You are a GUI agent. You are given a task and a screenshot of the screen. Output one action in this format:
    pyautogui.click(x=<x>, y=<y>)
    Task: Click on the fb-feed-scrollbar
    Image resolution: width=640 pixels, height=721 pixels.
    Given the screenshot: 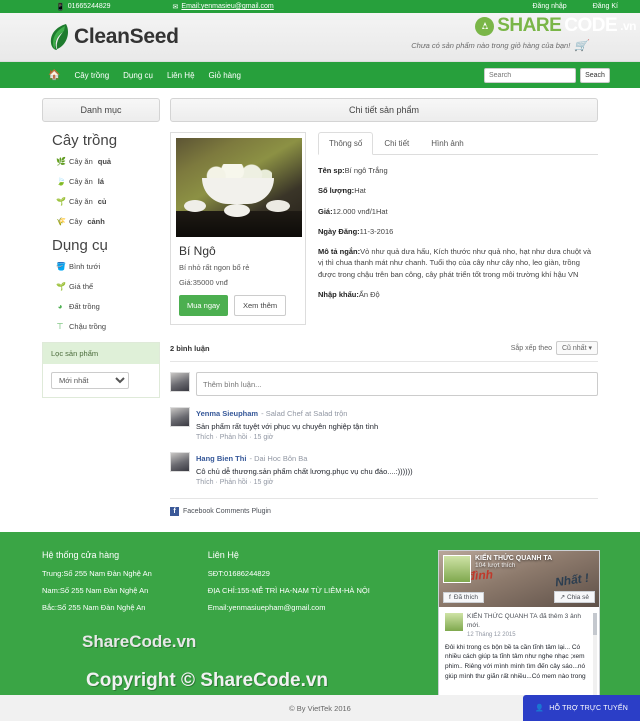 What is the action you would take?
    pyautogui.click(x=595, y=657)
    